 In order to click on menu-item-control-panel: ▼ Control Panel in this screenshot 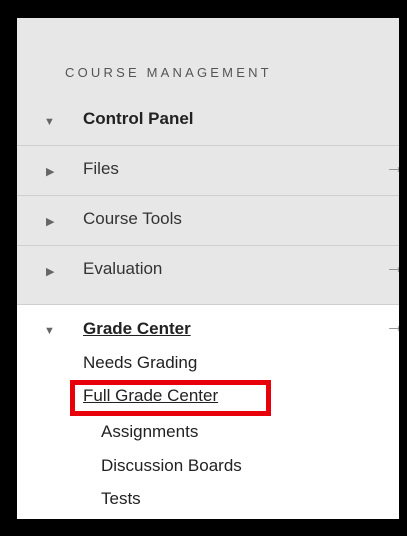, I will do `click(208, 120)`.